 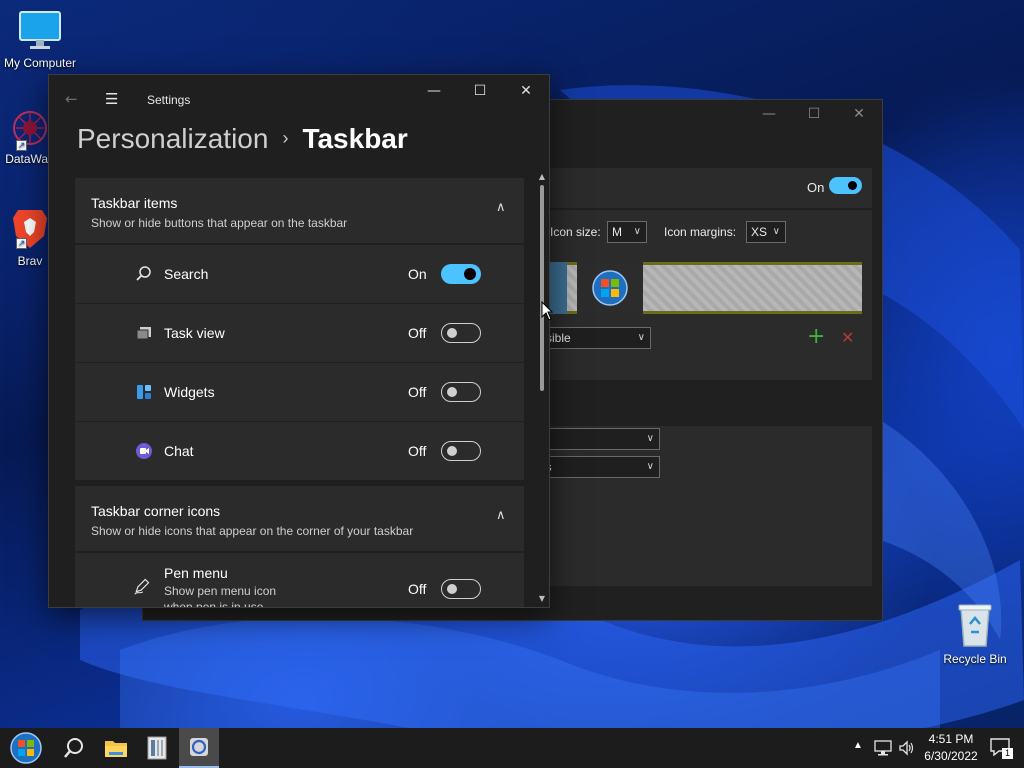 I want to click on chat-toggle, so click(x=461, y=451).